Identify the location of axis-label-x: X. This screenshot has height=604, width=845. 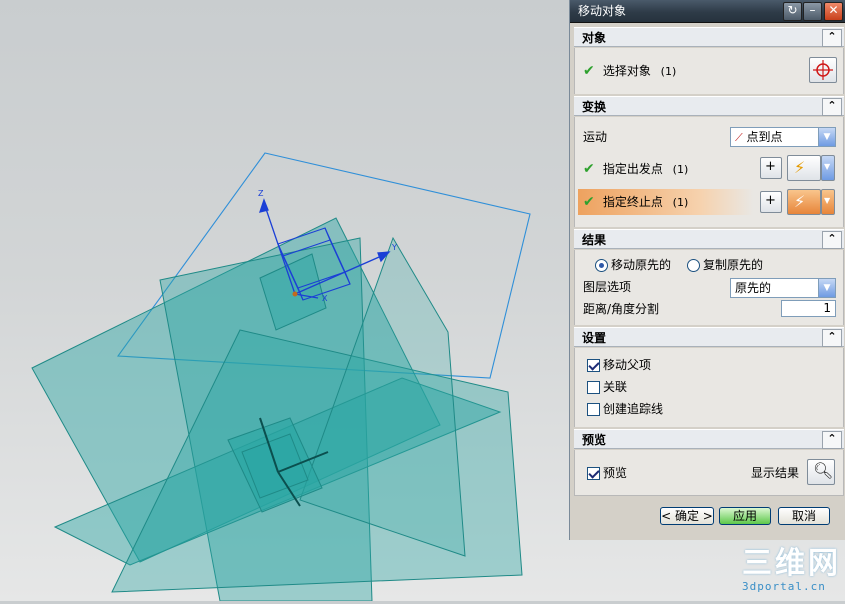
(325, 298).